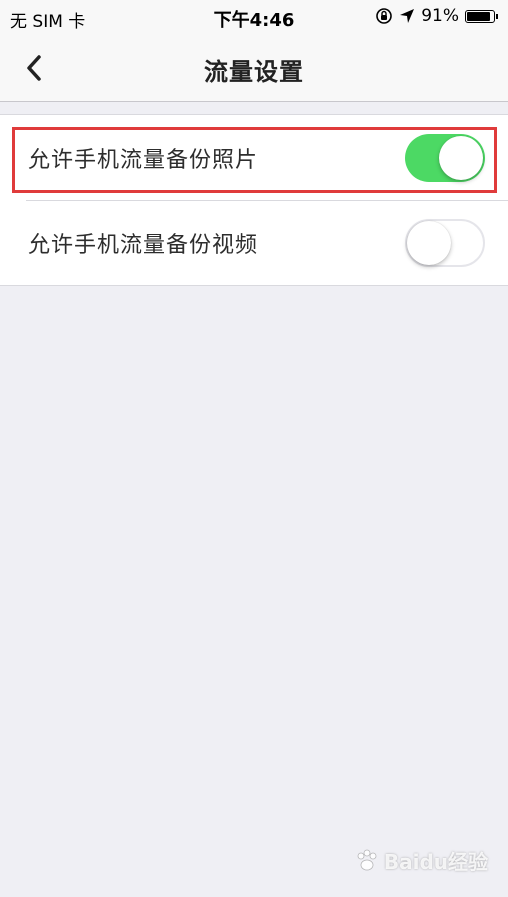 The image size is (508, 897). Describe the element at coordinates (254, 72) in the screenshot. I see `page-title: 流量设置` at that location.